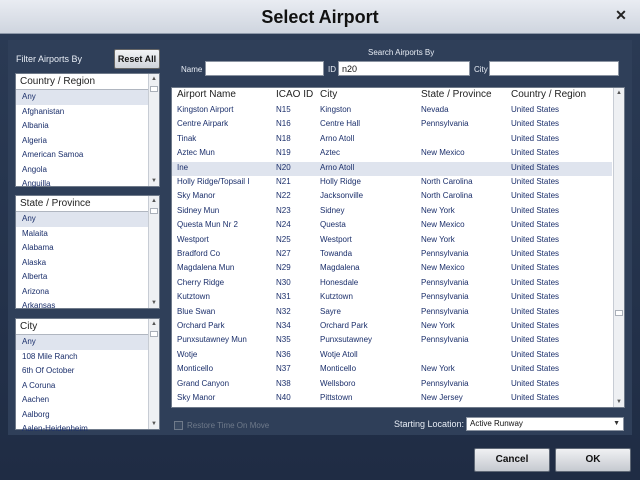  I want to click on city-list-item: Any, so click(82, 342).